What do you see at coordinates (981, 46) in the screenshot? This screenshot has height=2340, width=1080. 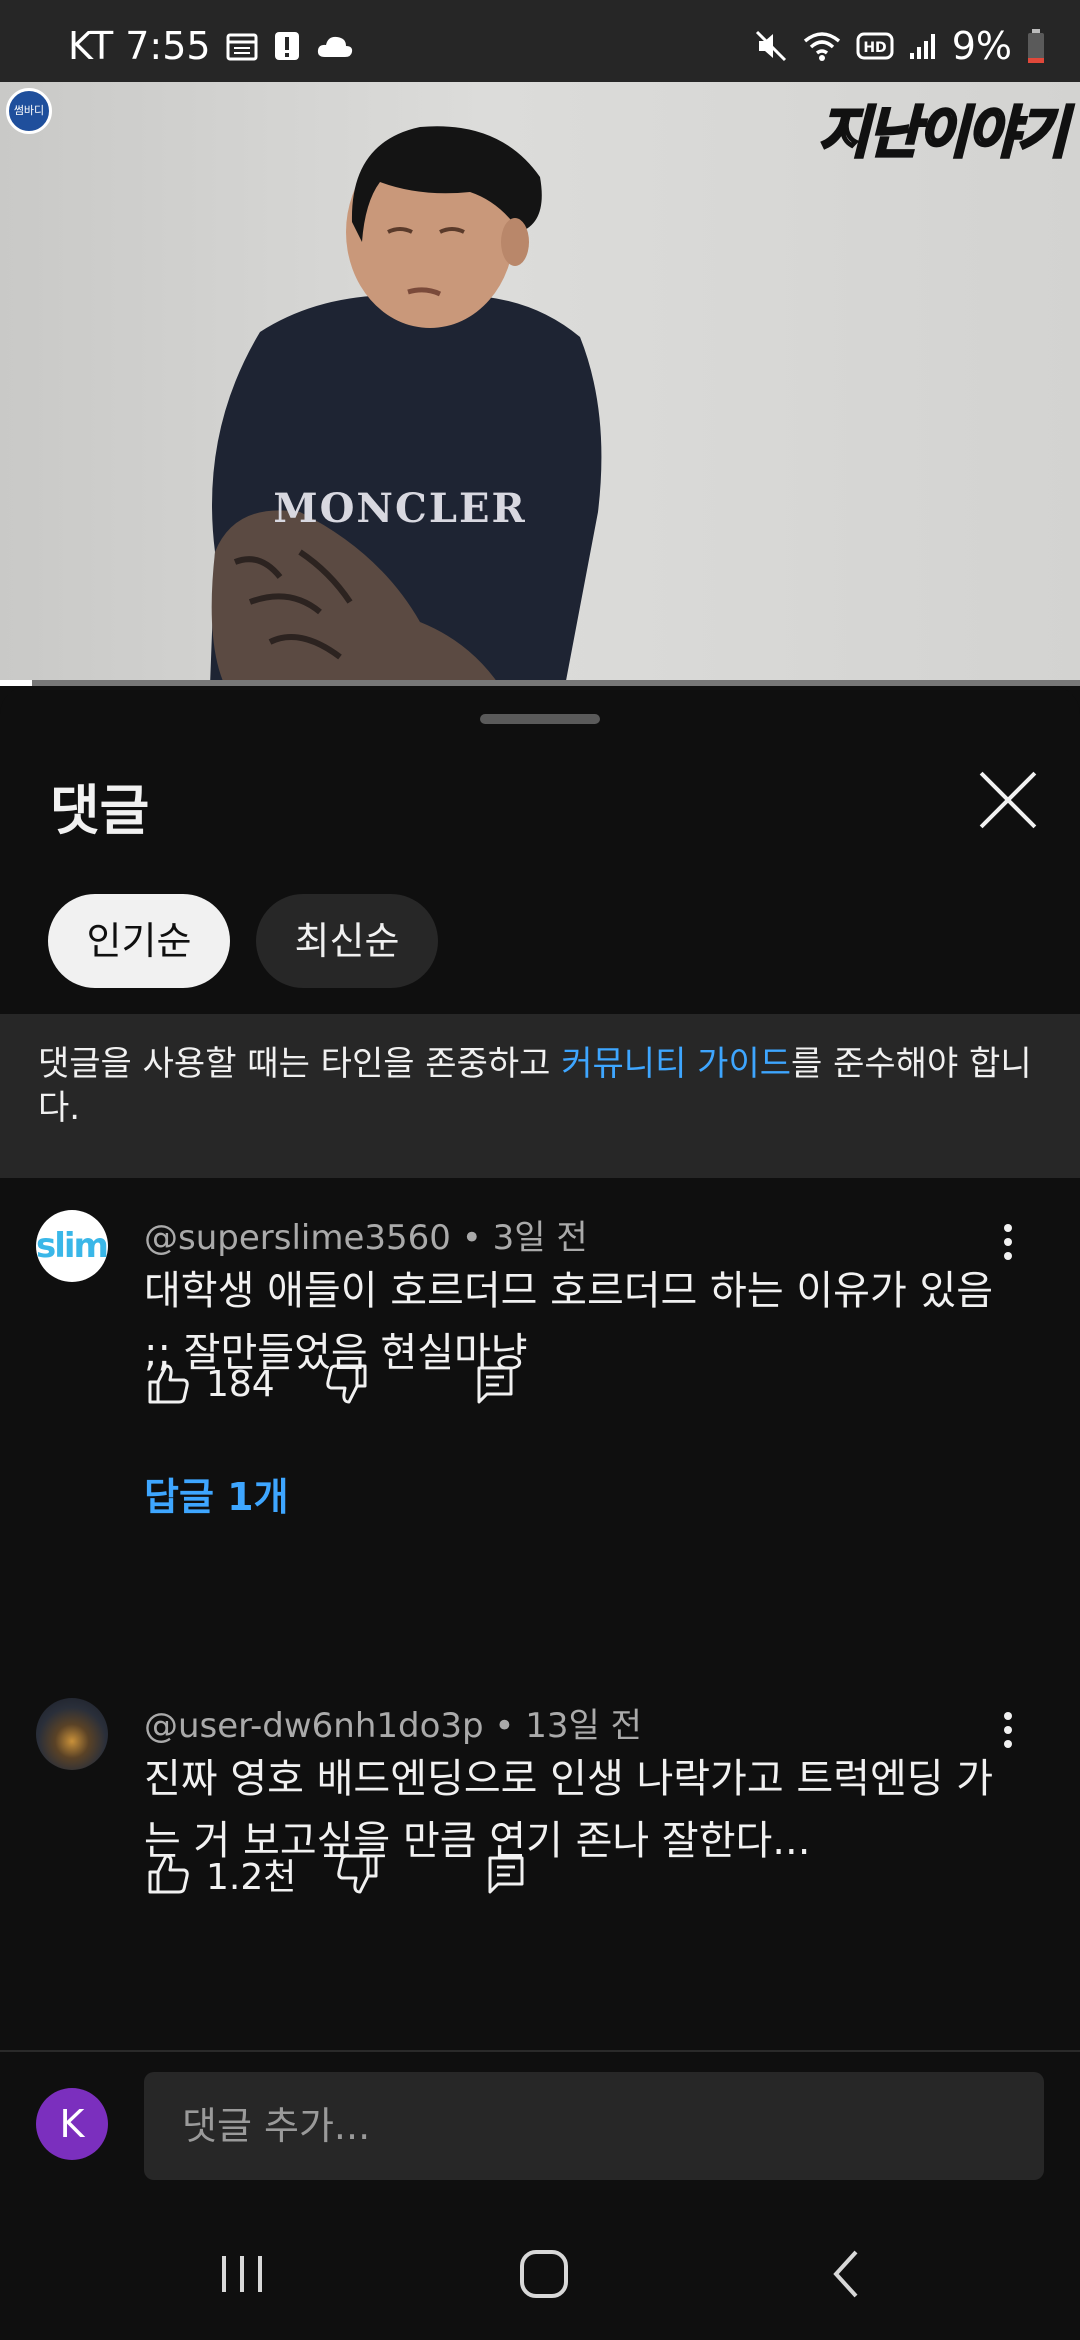 I see `battery-percent: 9%` at bounding box center [981, 46].